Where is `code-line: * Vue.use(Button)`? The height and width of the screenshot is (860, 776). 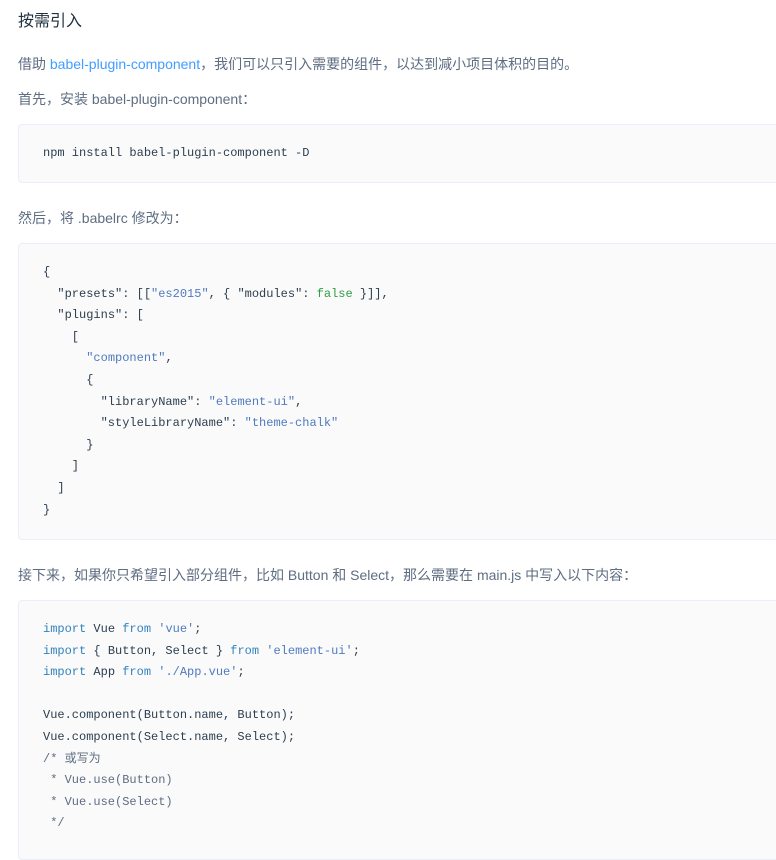
code-line: * Vue.use(Button) is located at coordinates (409, 781).